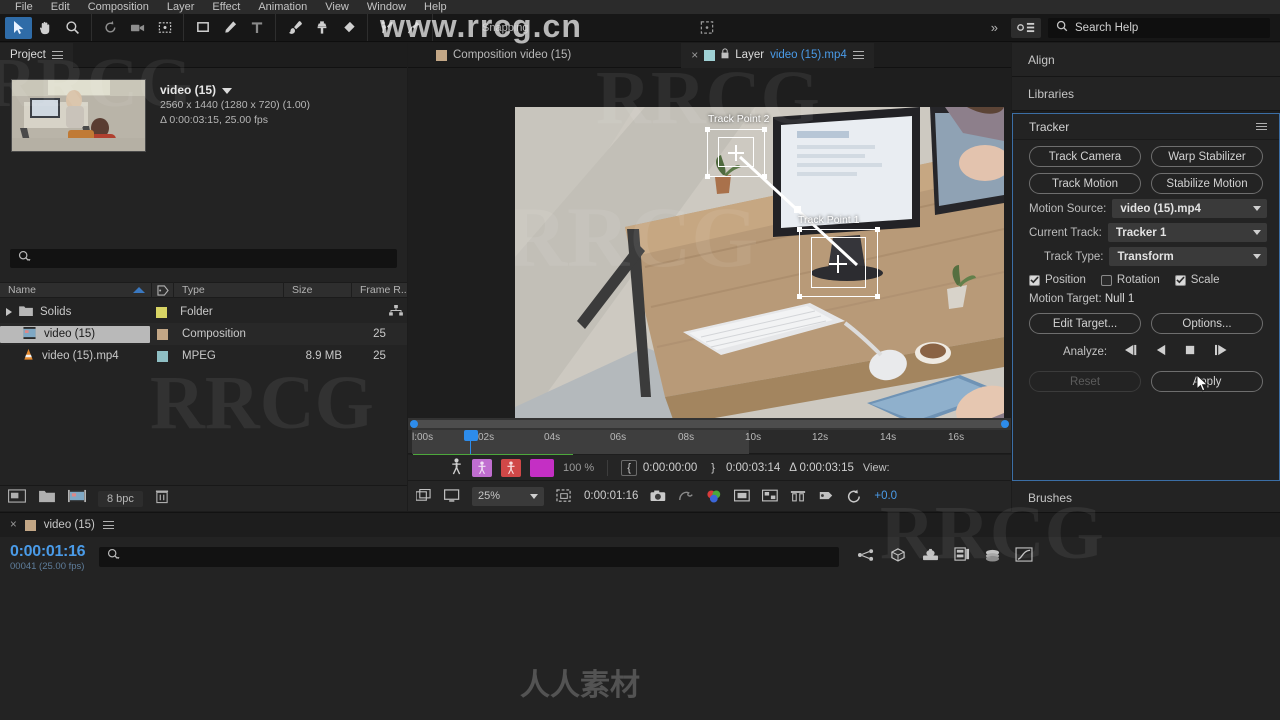  Describe the element at coordinates (118, 7) in the screenshot. I see `menu-item-composition: Composition` at that location.